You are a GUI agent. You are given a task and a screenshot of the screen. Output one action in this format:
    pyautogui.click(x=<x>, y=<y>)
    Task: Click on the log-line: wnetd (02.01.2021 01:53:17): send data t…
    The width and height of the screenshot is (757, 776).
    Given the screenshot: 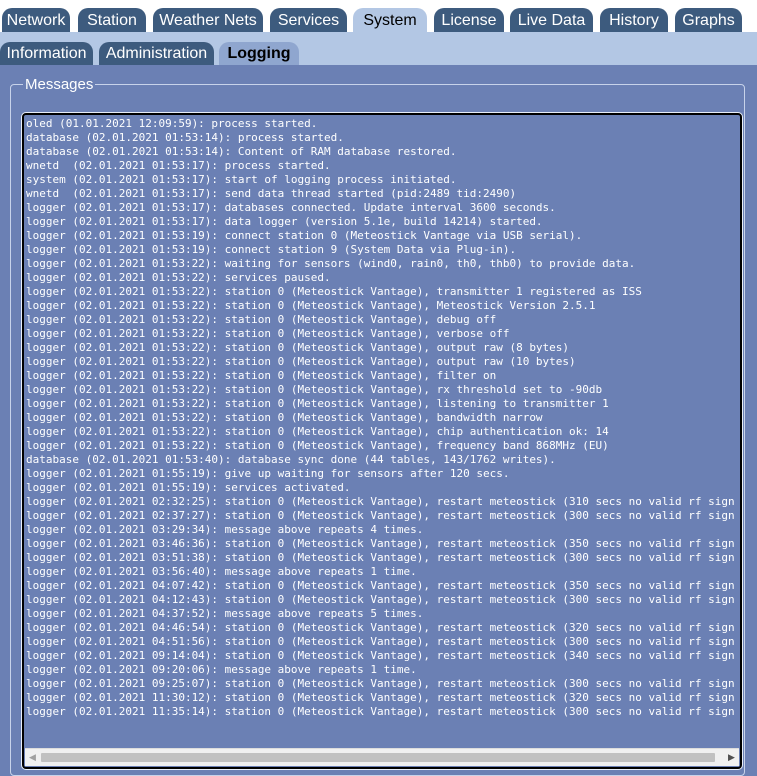 What is the action you would take?
    pyautogui.click(x=271, y=193)
    